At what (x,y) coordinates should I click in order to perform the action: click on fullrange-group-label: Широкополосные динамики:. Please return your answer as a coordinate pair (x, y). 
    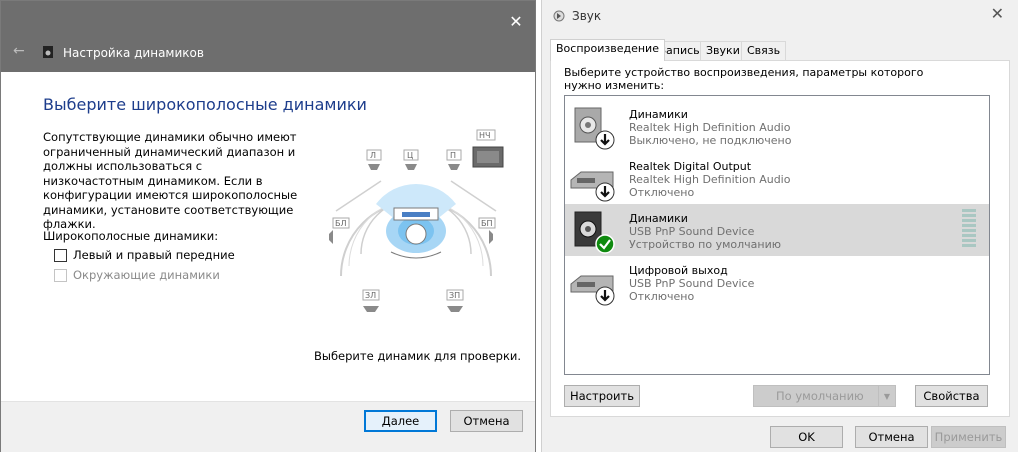
    Looking at the image, I should click on (131, 236).